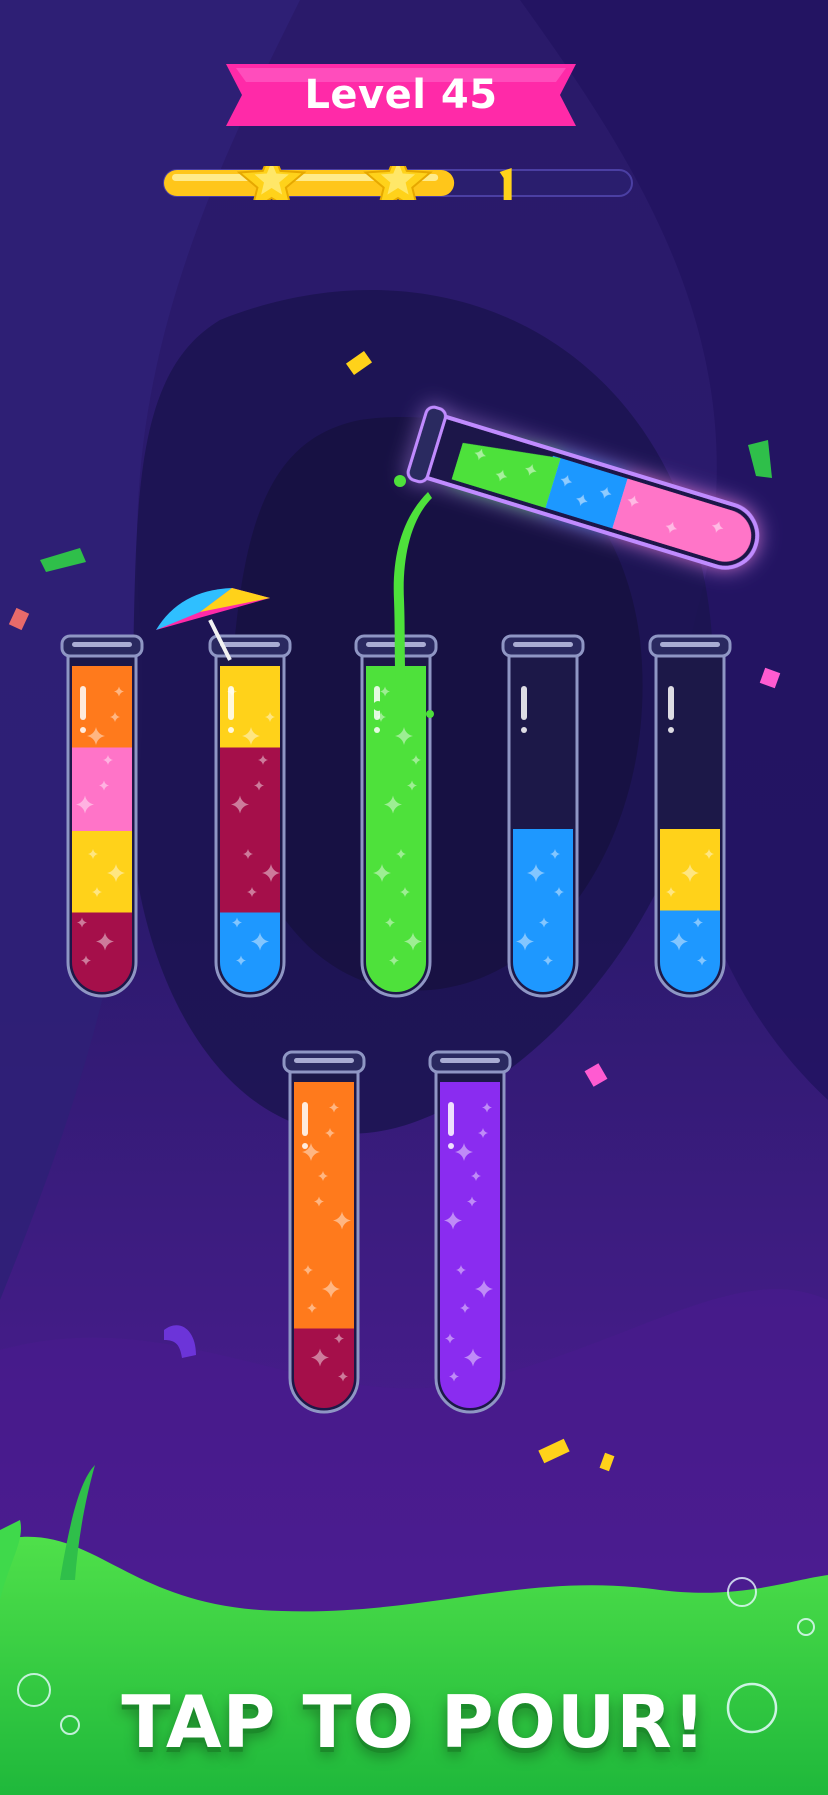  Describe the element at coordinates (414, 1722) in the screenshot. I see `tap-to-pour-caption: TAP TO POUR!` at that location.